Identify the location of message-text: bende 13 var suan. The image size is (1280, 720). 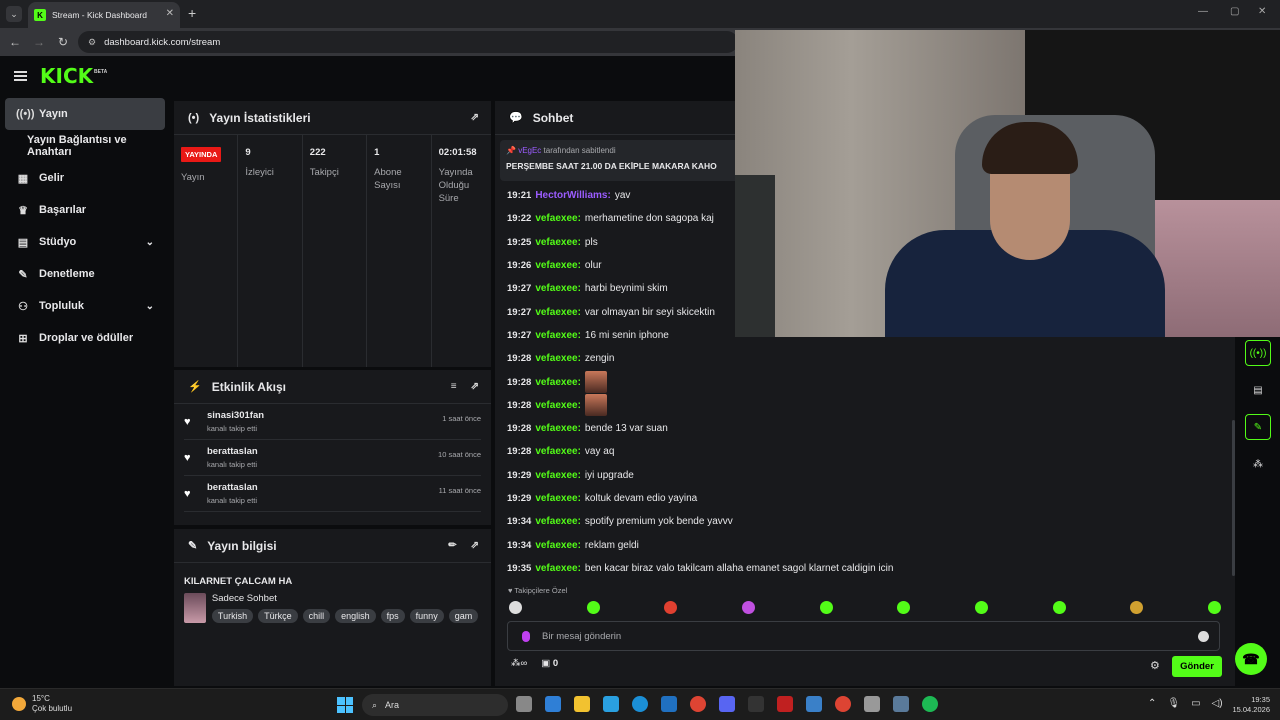
(626, 429).